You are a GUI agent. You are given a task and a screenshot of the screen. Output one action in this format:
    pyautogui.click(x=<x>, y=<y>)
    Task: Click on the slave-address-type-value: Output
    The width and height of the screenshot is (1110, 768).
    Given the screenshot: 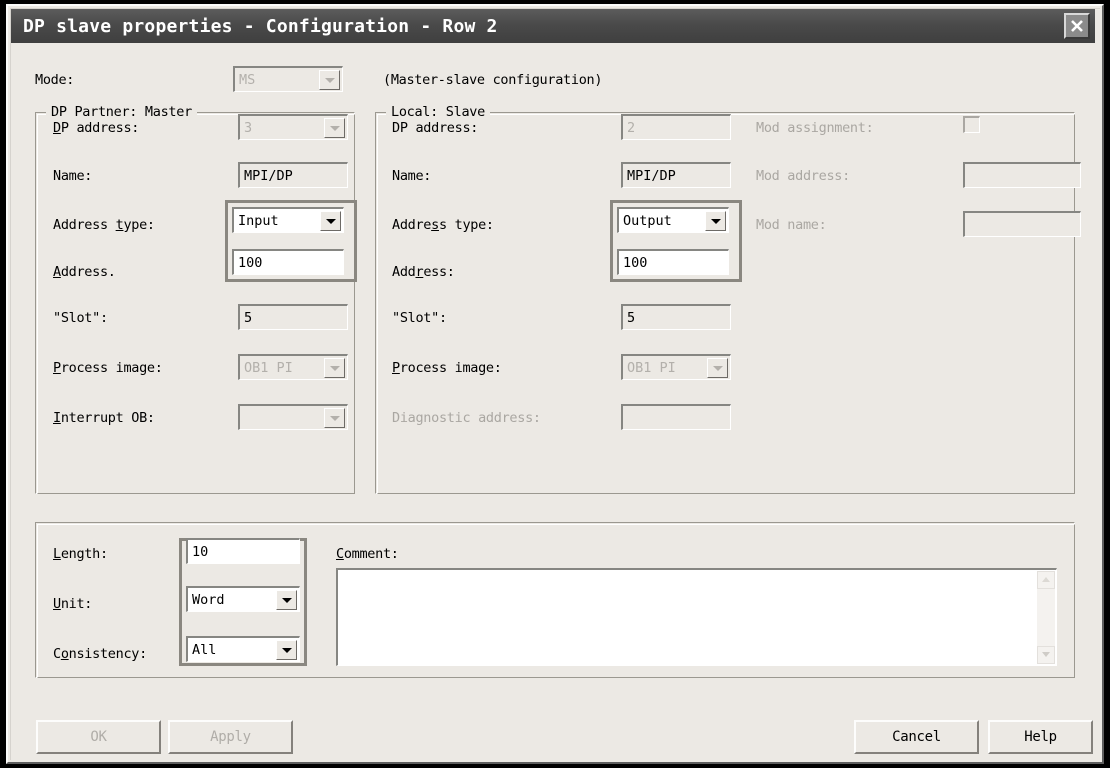 What is the action you would take?
    pyautogui.click(x=647, y=221)
    